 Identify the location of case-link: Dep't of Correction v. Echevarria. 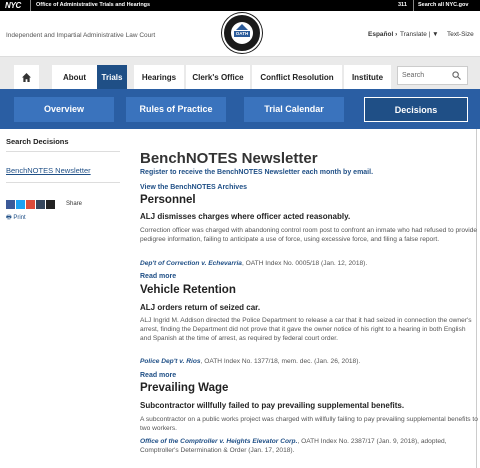
(191, 263).